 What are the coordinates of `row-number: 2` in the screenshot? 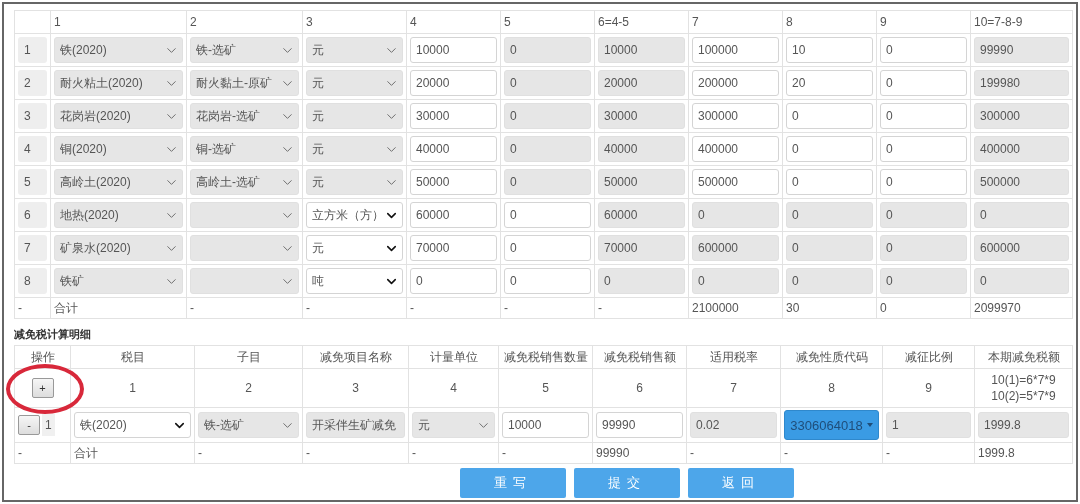 It's located at (32, 83).